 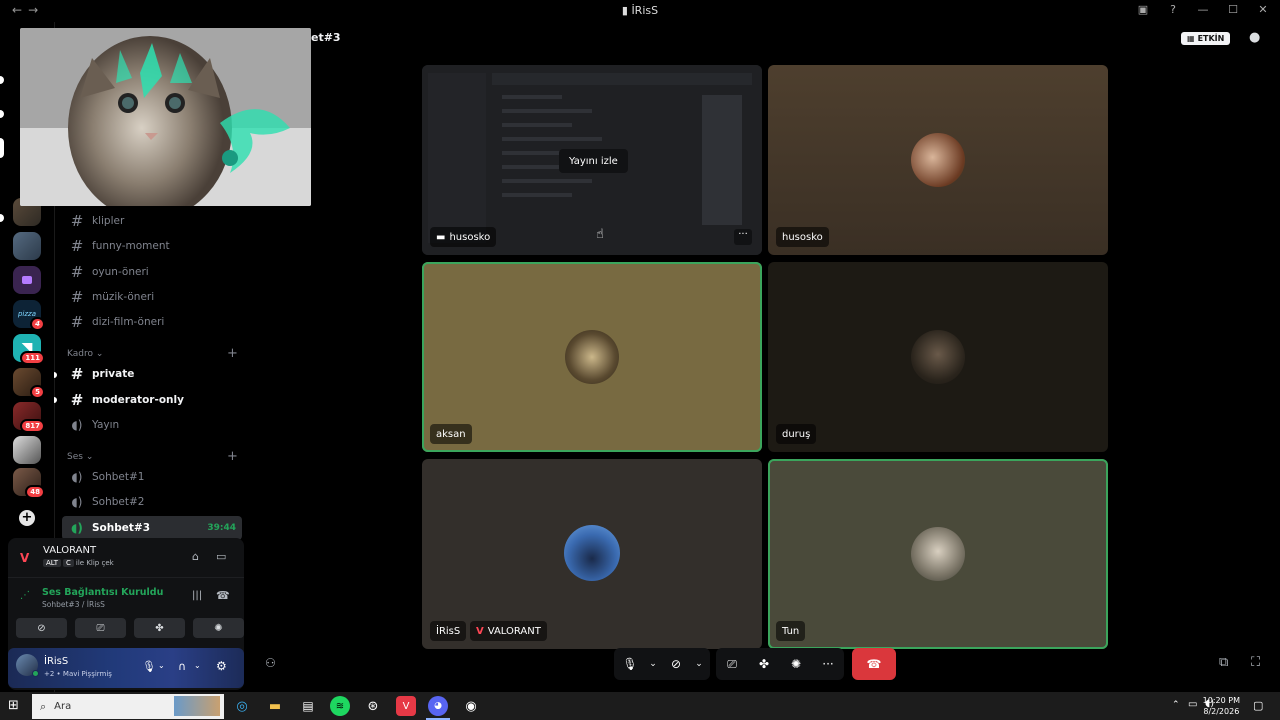 What do you see at coordinates (29, 383) in the screenshot?
I see `server-icon: 5` at bounding box center [29, 383].